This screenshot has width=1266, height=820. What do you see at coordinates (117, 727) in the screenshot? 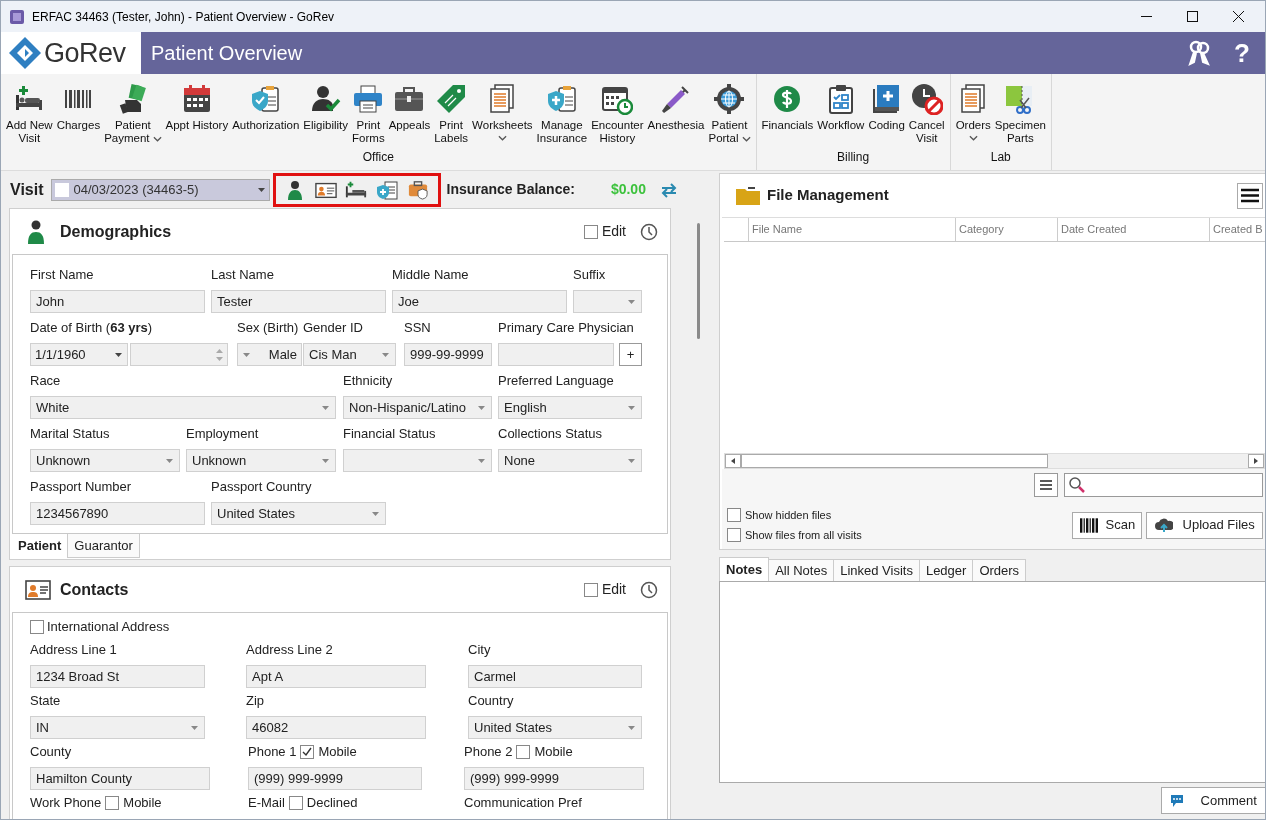
I see `dropdown-field: IN` at bounding box center [117, 727].